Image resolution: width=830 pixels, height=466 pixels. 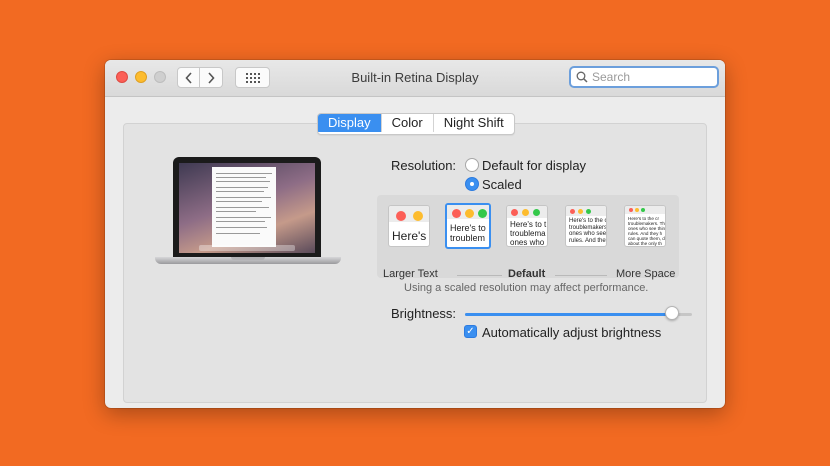 I want to click on tab-display: Display, so click(x=349, y=123).